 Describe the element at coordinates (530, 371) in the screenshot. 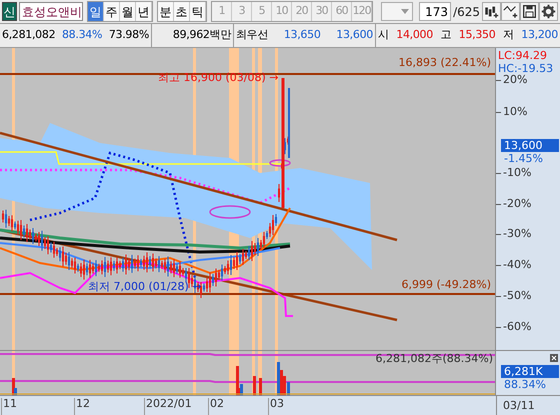

I see `current-volume-tag: 6,281K` at that location.